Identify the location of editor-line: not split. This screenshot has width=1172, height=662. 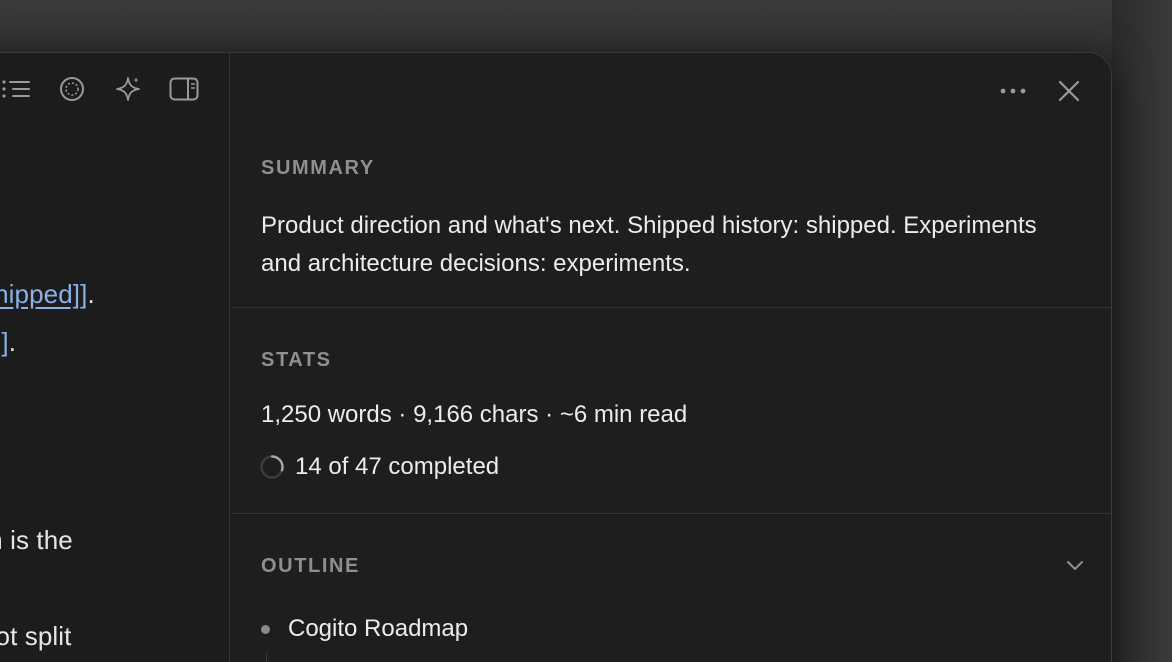
(36, 636).